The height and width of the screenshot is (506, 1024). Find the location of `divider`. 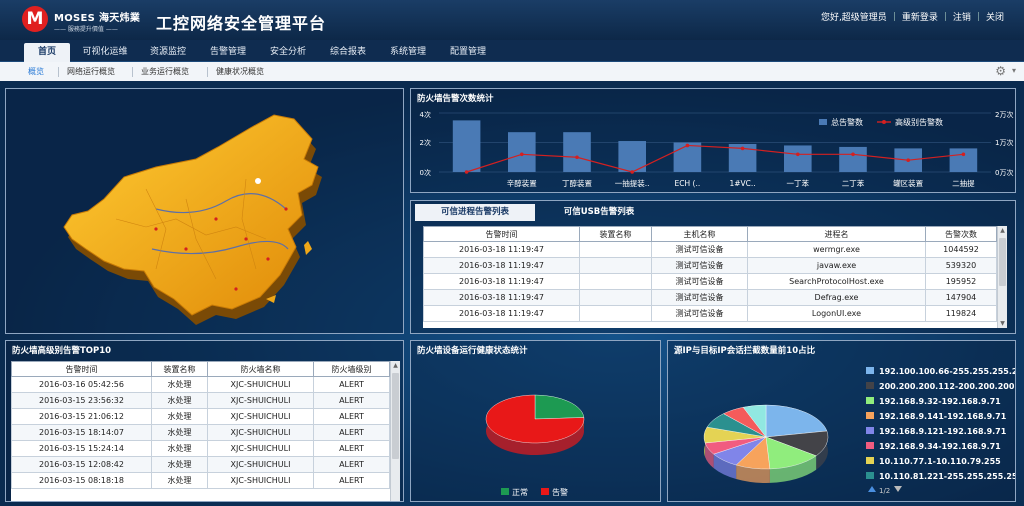

divider is located at coordinates (207, 72).